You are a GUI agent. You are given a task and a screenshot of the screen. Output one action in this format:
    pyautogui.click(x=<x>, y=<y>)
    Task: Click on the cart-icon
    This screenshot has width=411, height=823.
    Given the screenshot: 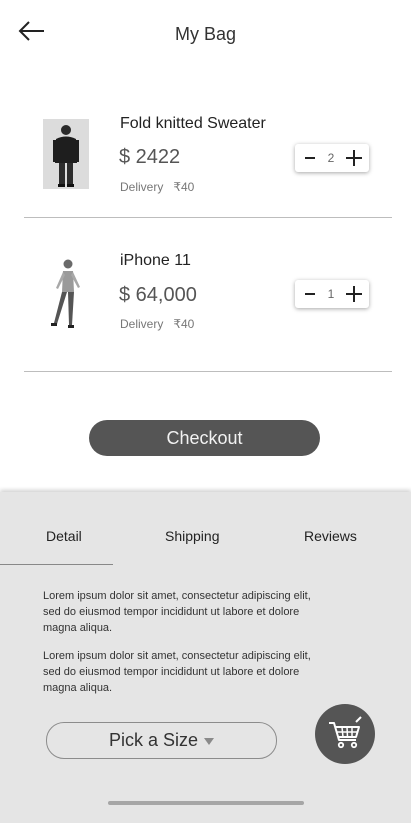 What is the action you would take?
    pyautogui.click(x=345, y=732)
    